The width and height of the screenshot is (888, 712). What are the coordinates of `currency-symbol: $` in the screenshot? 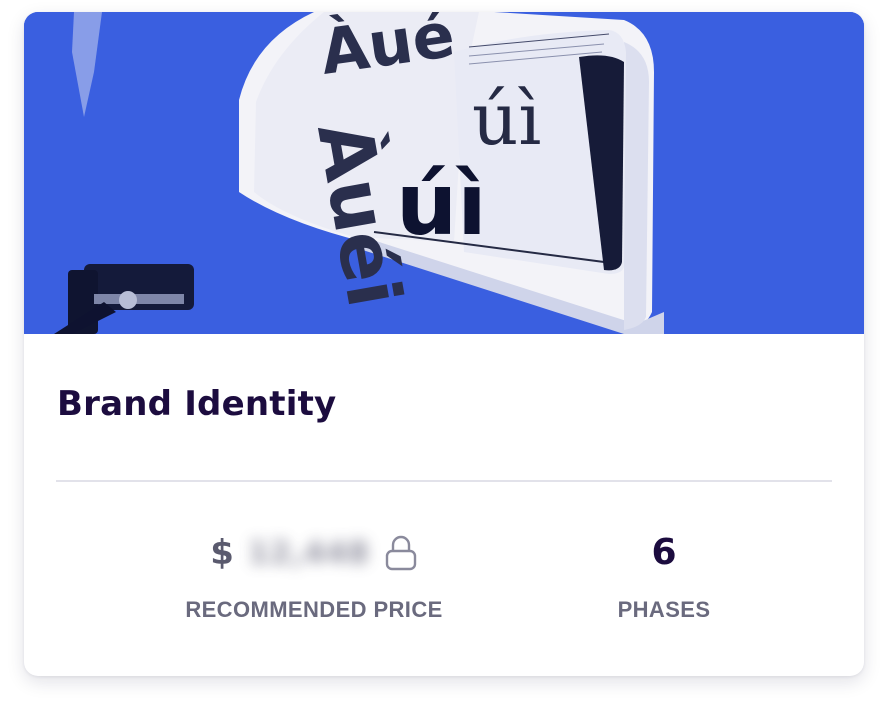 It's located at (222, 553).